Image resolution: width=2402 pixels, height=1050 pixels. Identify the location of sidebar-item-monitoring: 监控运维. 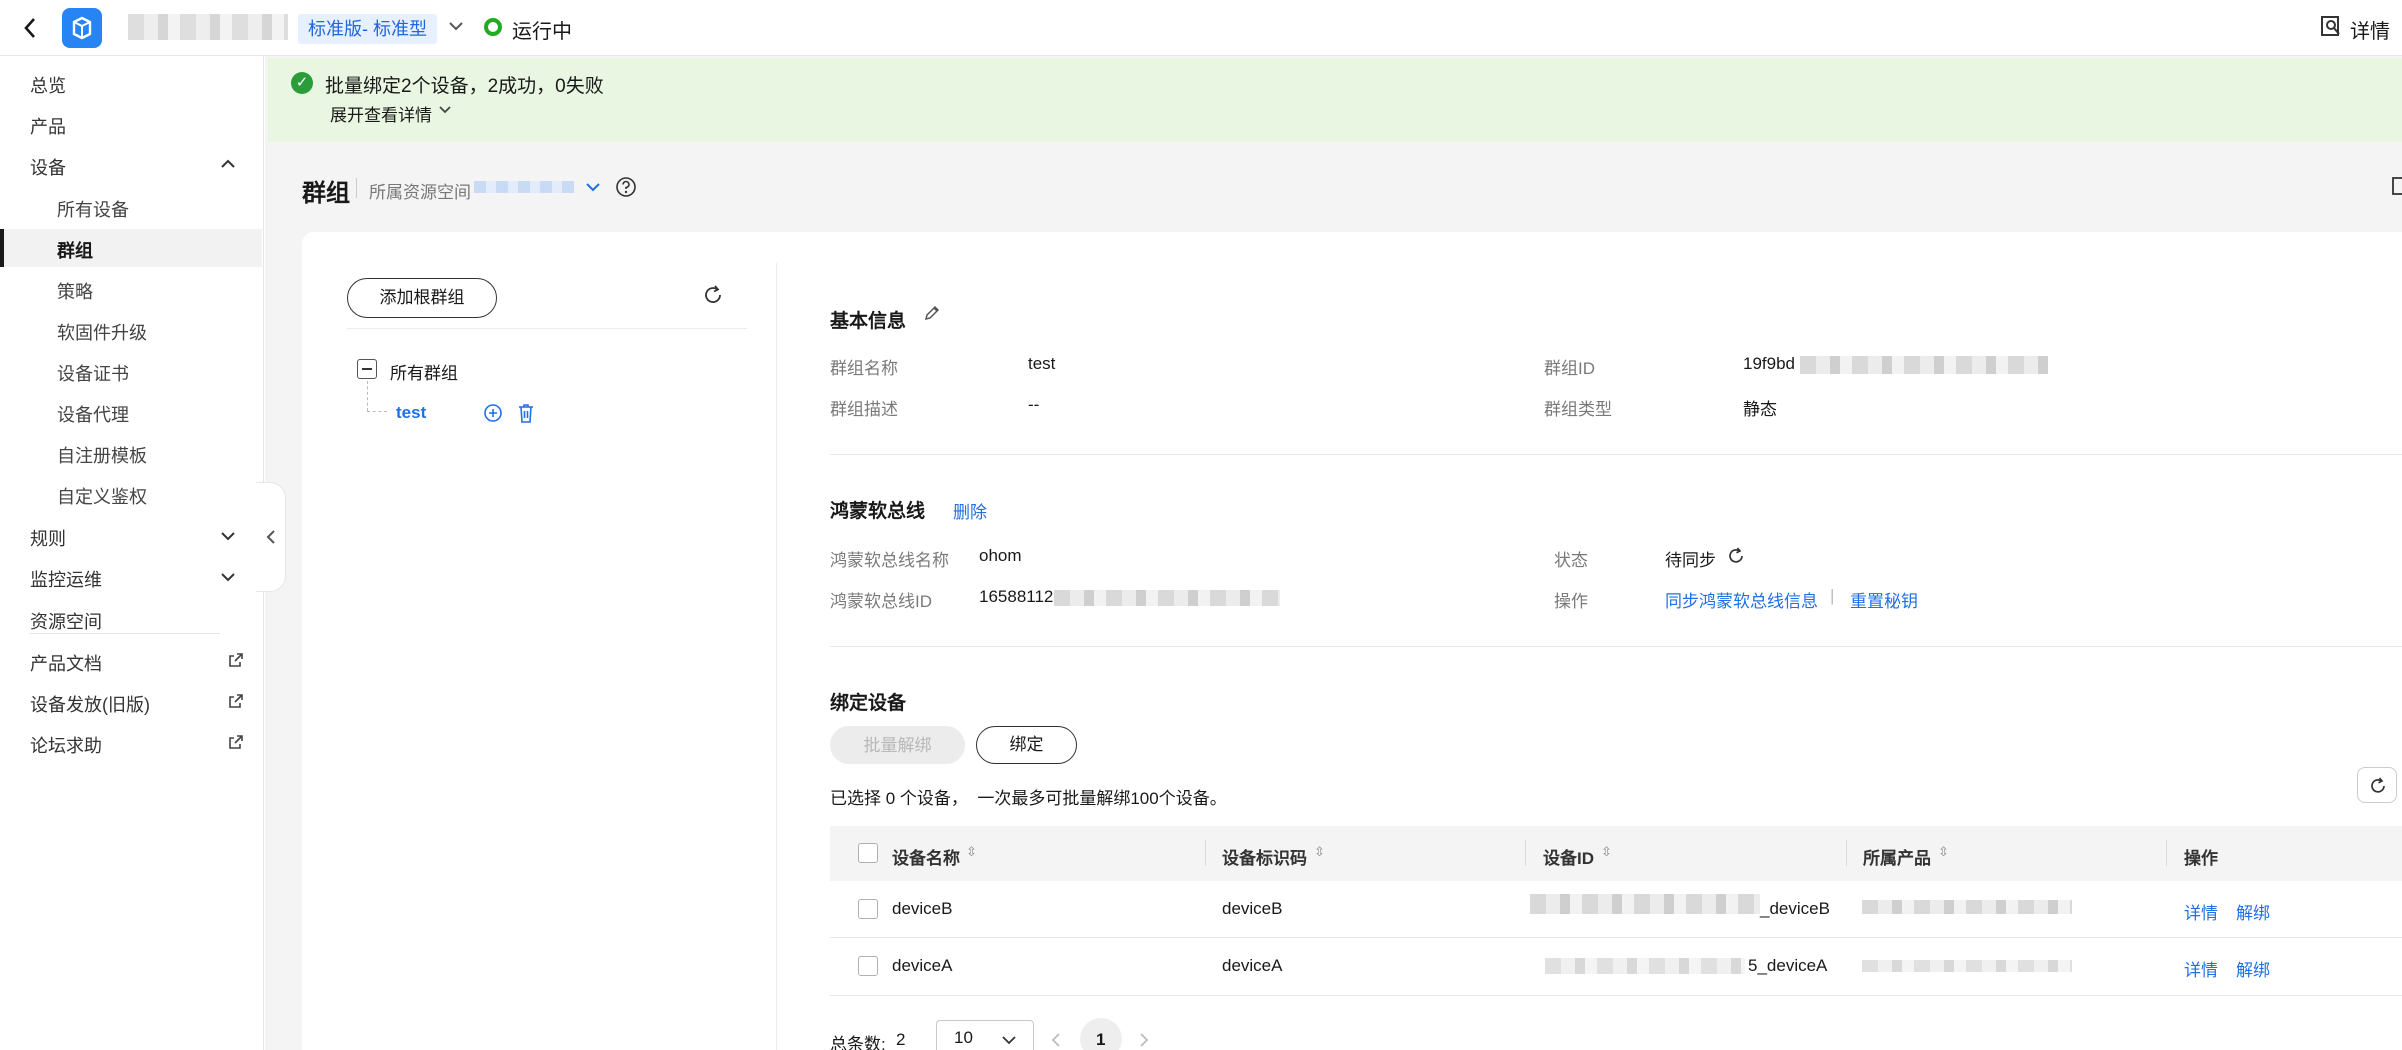
(66, 579).